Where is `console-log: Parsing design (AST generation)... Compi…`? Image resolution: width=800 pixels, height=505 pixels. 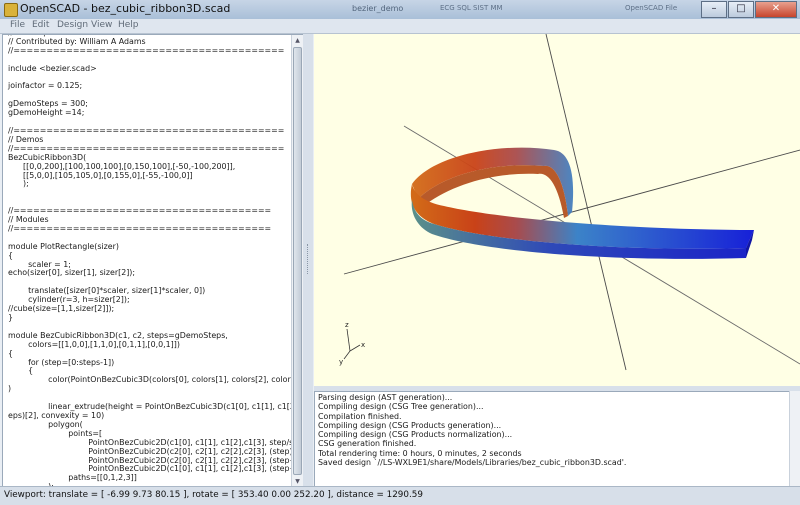 console-log: Parsing design (AST generation)... Compi… is located at coordinates (472, 430).